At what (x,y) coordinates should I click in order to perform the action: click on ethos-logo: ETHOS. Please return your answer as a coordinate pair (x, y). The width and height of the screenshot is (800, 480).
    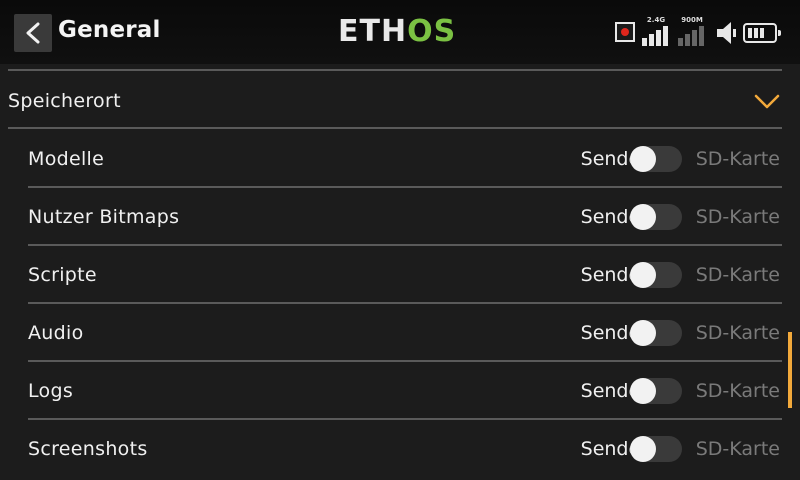
    Looking at the image, I should click on (397, 31).